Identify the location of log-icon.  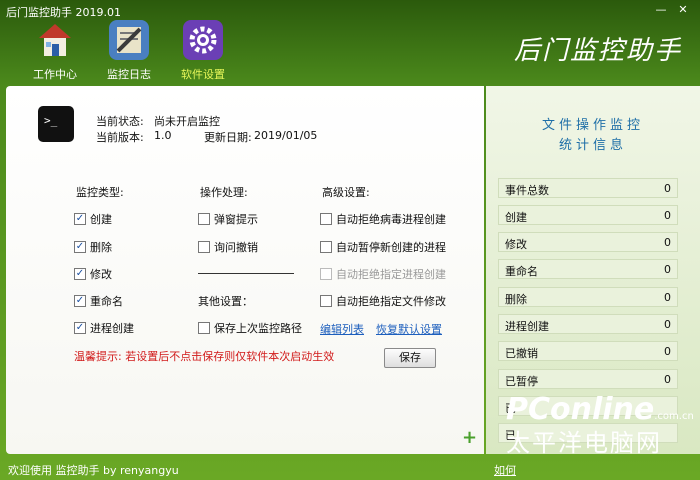
(129, 40).